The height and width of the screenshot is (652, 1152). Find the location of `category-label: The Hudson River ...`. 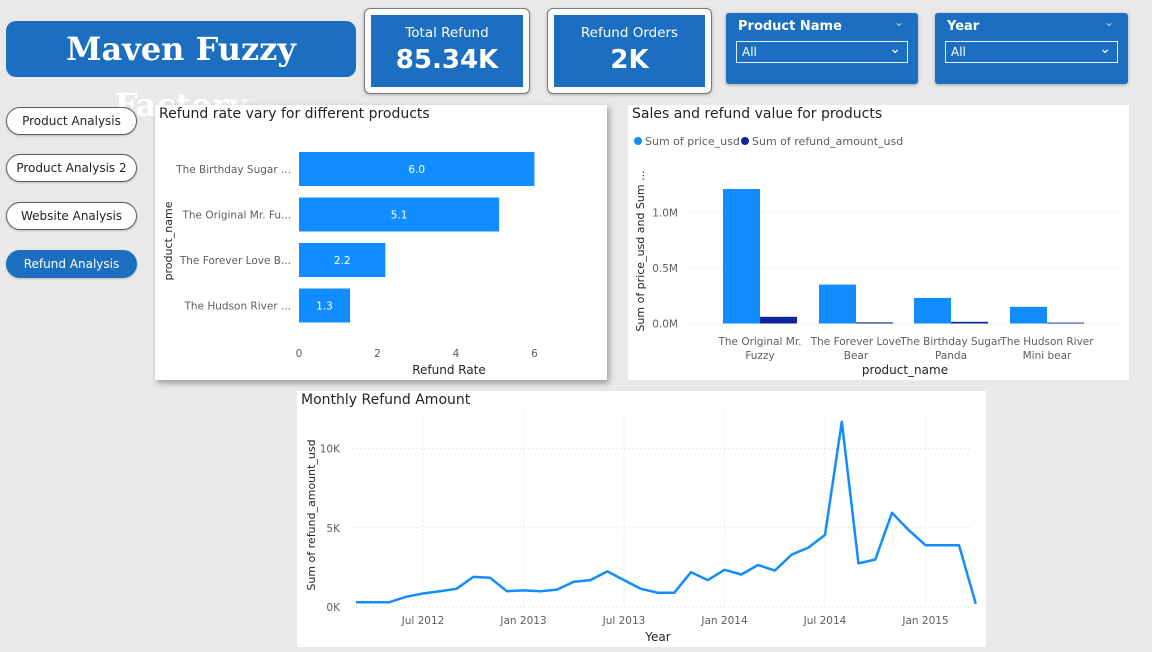

category-label: The Hudson River ... is located at coordinates (237, 307).